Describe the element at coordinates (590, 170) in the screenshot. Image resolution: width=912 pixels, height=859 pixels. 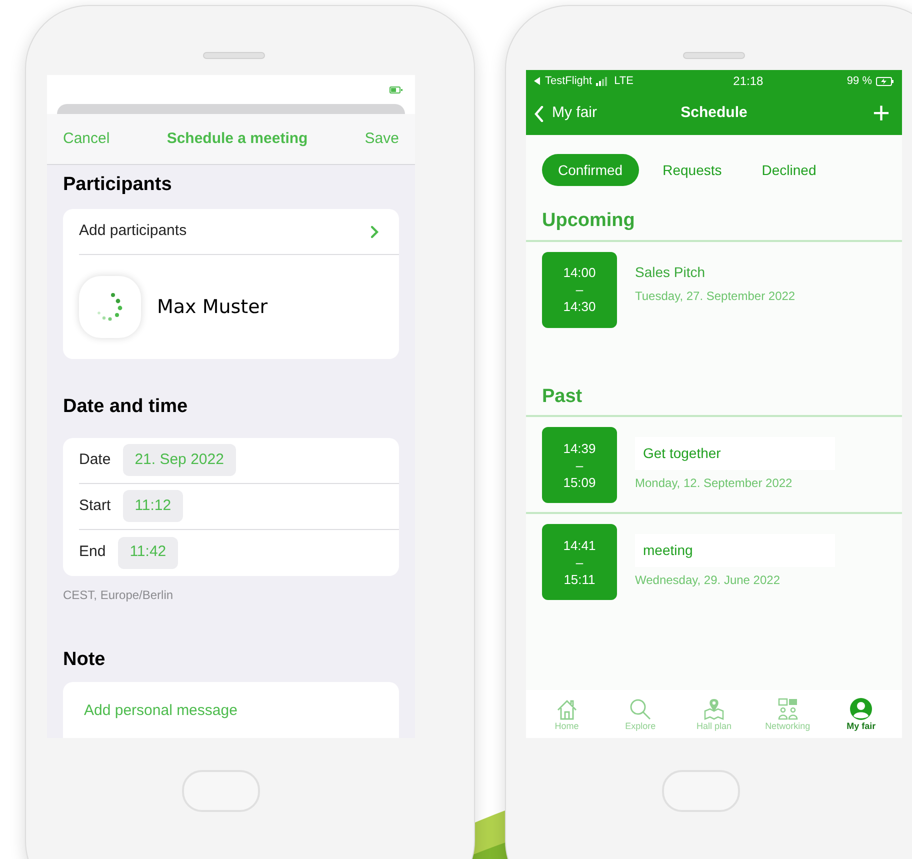
I see `filter-tab: Confirmed` at that location.